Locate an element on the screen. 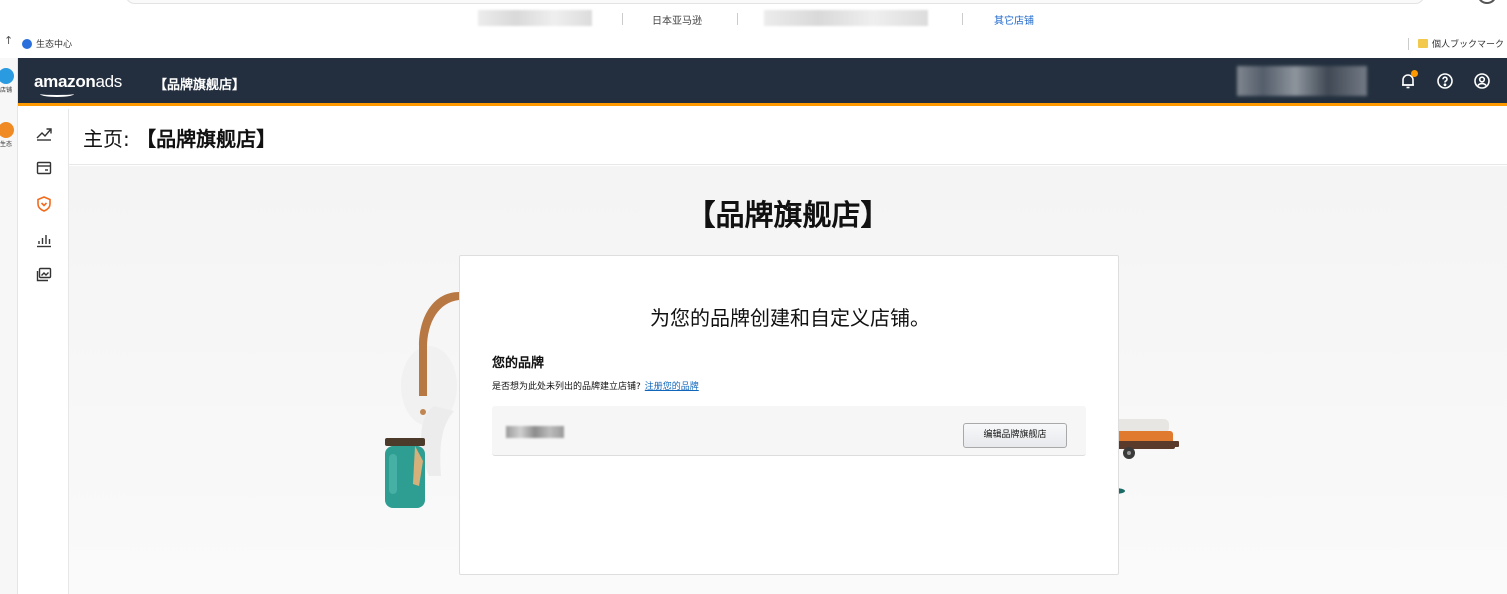 This screenshot has height=594, width=1507. store-name: 【品牌旗舰店】 is located at coordinates (199, 83).